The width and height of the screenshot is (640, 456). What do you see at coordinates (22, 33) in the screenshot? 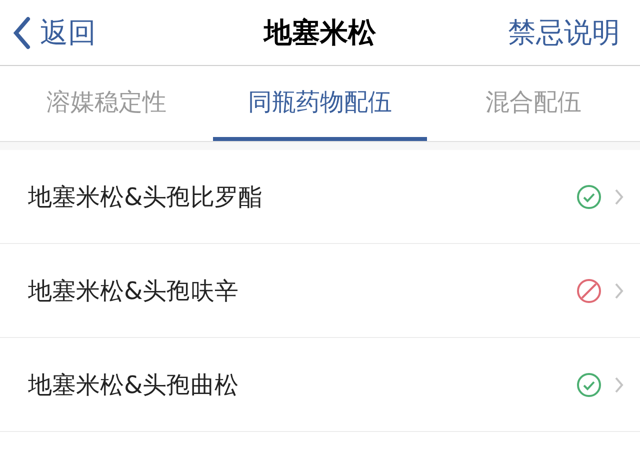
I see `chevron-left-icon` at bounding box center [22, 33].